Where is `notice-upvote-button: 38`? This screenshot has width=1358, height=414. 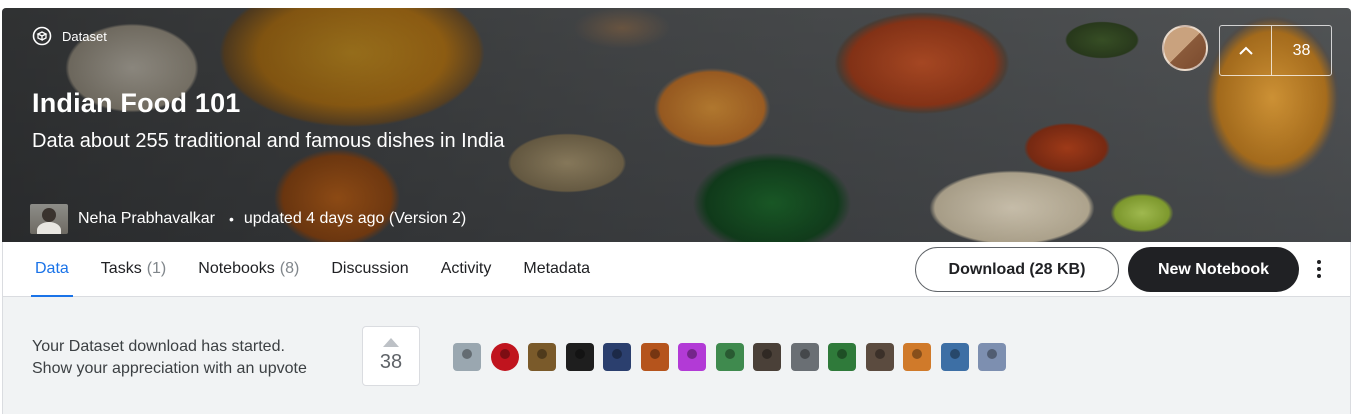
notice-upvote-button: 38 is located at coordinates (391, 356).